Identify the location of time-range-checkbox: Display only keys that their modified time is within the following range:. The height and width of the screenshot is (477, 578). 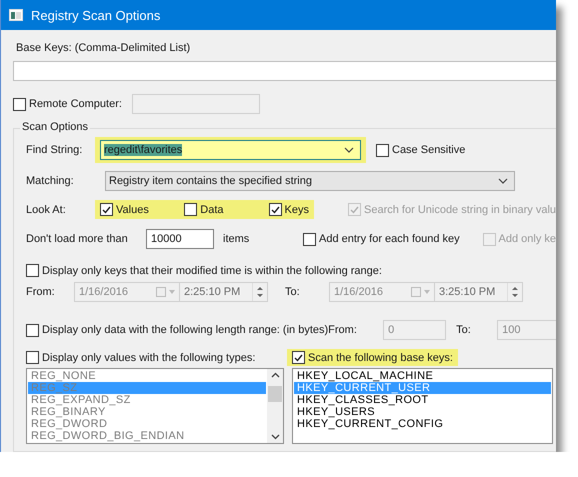
(204, 270).